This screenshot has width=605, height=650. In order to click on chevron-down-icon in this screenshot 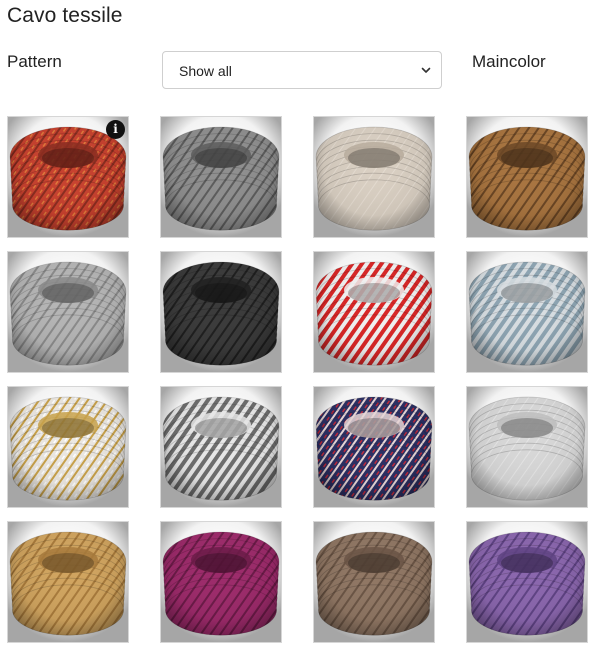, I will do `click(426, 70)`.